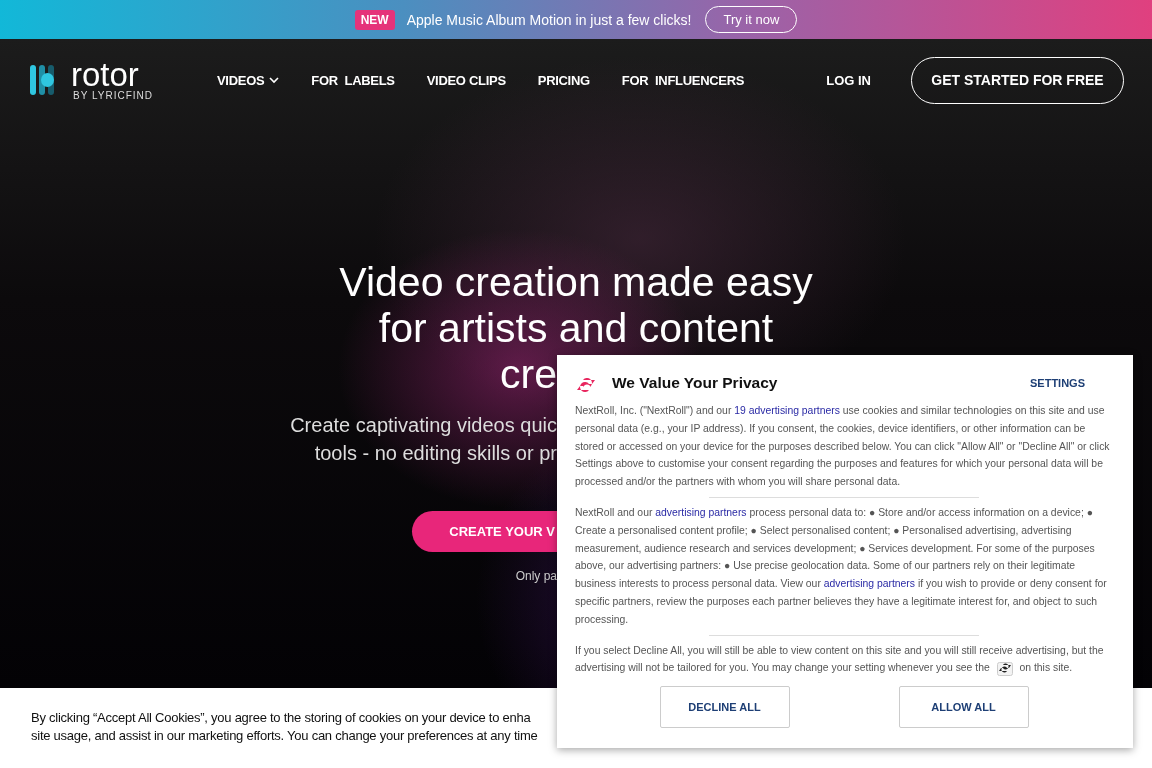 The width and height of the screenshot is (1152, 768). What do you see at coordinates (787, 410) in the screenshot?
I see `advertising-partners-link: 19 advertising partners` at bounding box center [787, 410].